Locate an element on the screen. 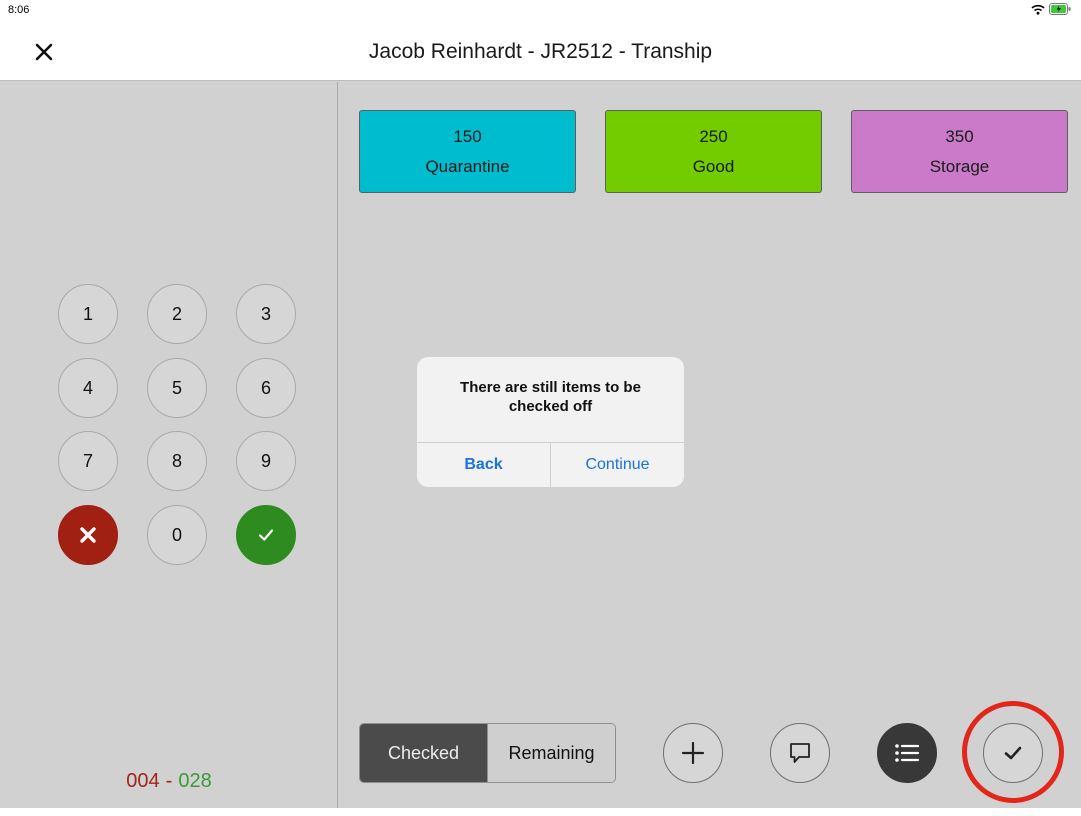 The width and height of the screenshot is (1081, 816). category-quarantine: 150 Quarantine is located at coordinates (467, 151).